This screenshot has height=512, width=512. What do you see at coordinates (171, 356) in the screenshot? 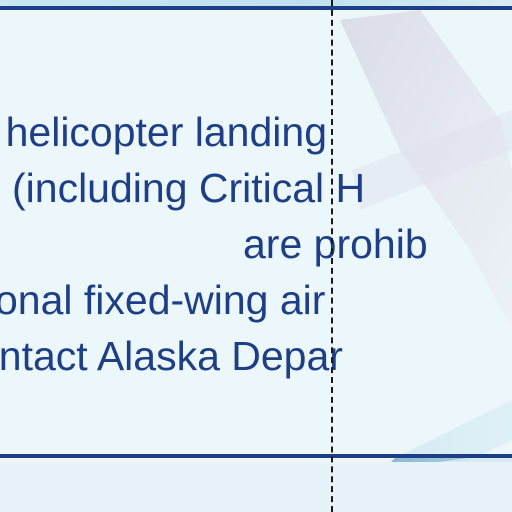
I see `sign-line-5: ontact Alaska Depar` at bounding box center [171, 356].